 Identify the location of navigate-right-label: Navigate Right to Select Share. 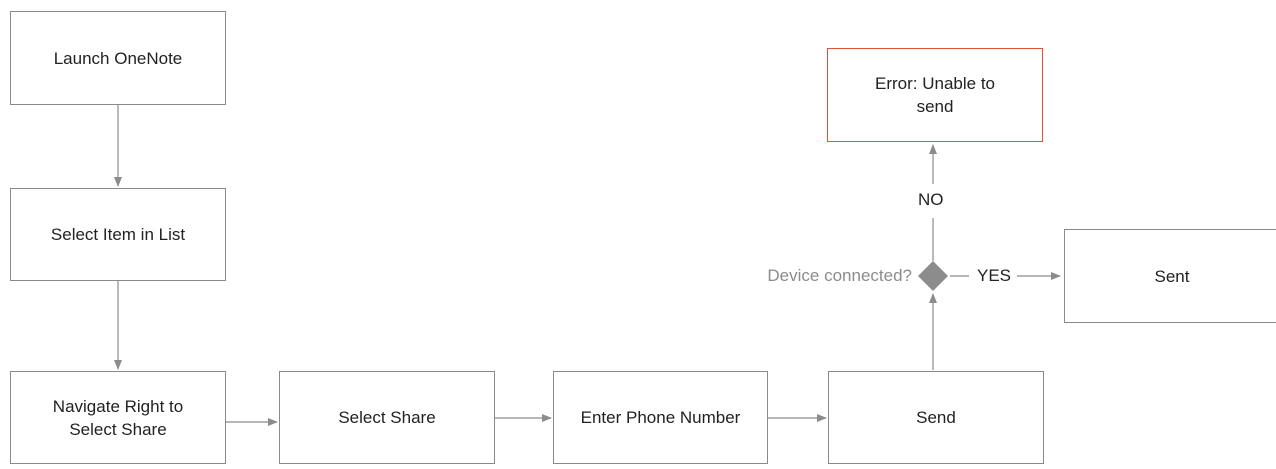
(118, 417).